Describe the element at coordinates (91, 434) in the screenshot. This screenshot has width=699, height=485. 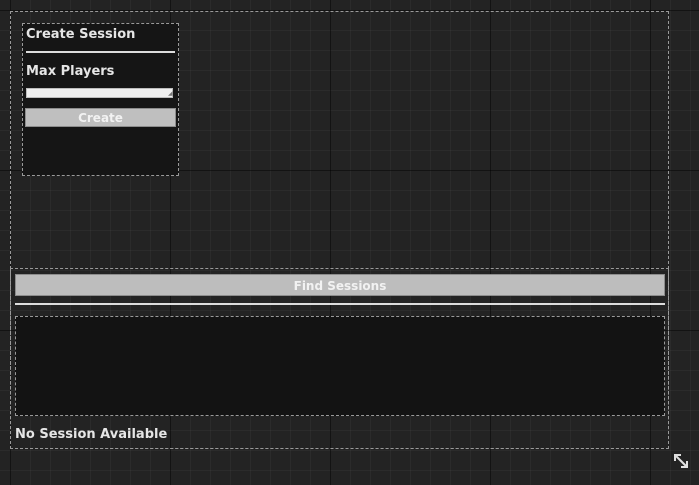
I see `no-session-status: No Session Available` at that location.